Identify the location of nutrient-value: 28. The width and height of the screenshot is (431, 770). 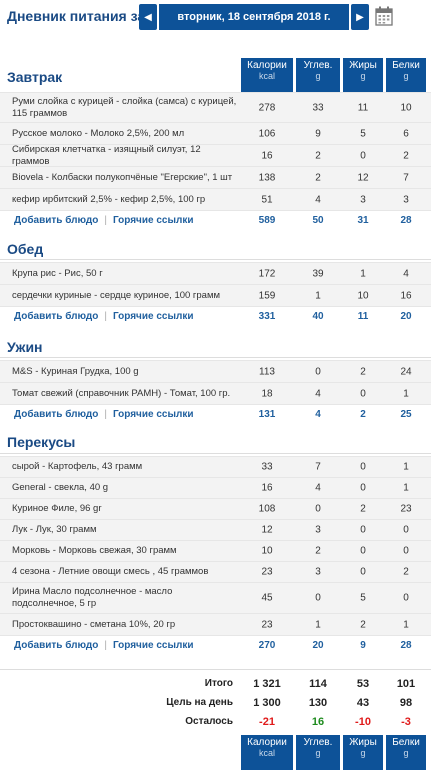
(406, 645).